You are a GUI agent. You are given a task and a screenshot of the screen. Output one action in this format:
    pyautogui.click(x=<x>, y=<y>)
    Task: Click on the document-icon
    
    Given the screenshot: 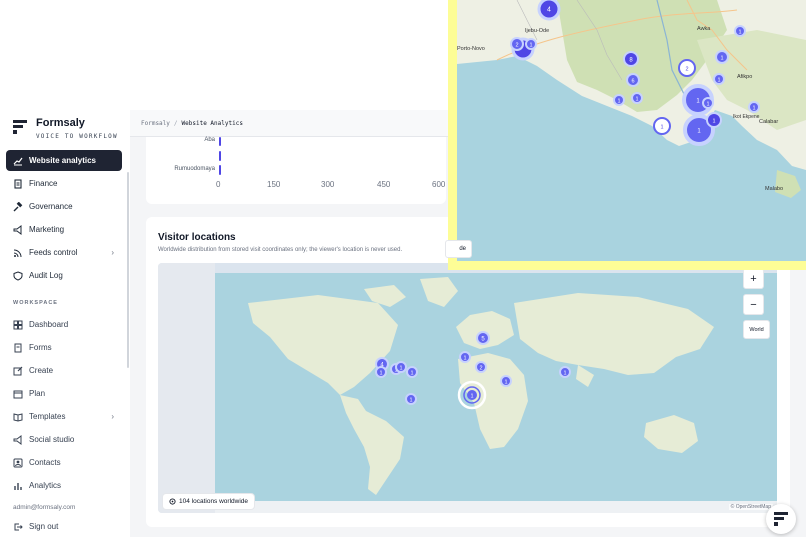 What is the action you would take?
    pyautogui.click(x=18, y=347)
    